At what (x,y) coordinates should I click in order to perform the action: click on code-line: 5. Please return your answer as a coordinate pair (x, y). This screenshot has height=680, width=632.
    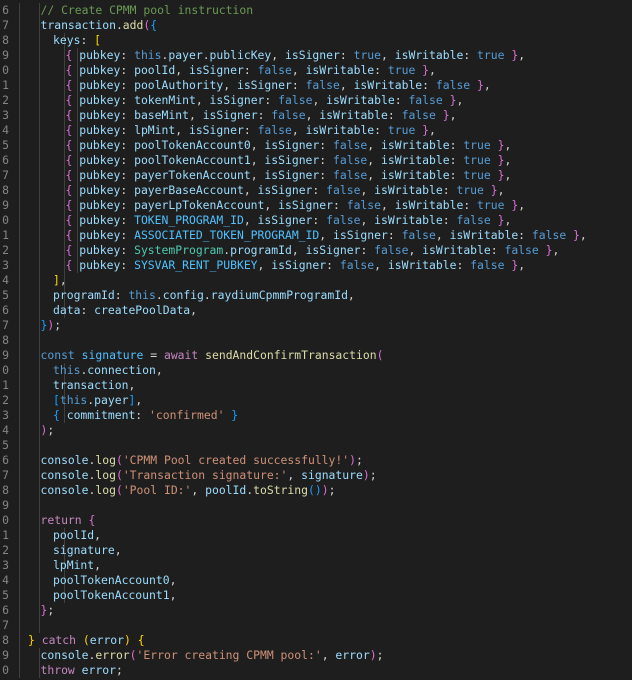
    Looking at the image, I should click on (316, 445).